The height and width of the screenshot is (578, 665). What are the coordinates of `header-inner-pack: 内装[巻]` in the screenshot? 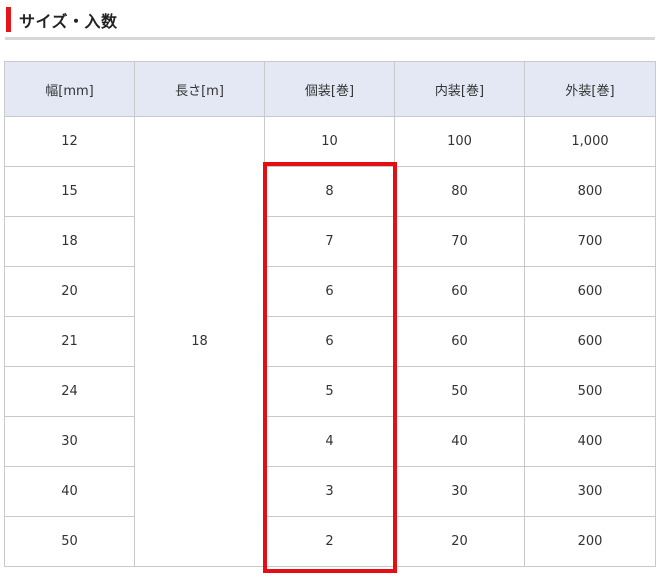 It's located at (459, 89).